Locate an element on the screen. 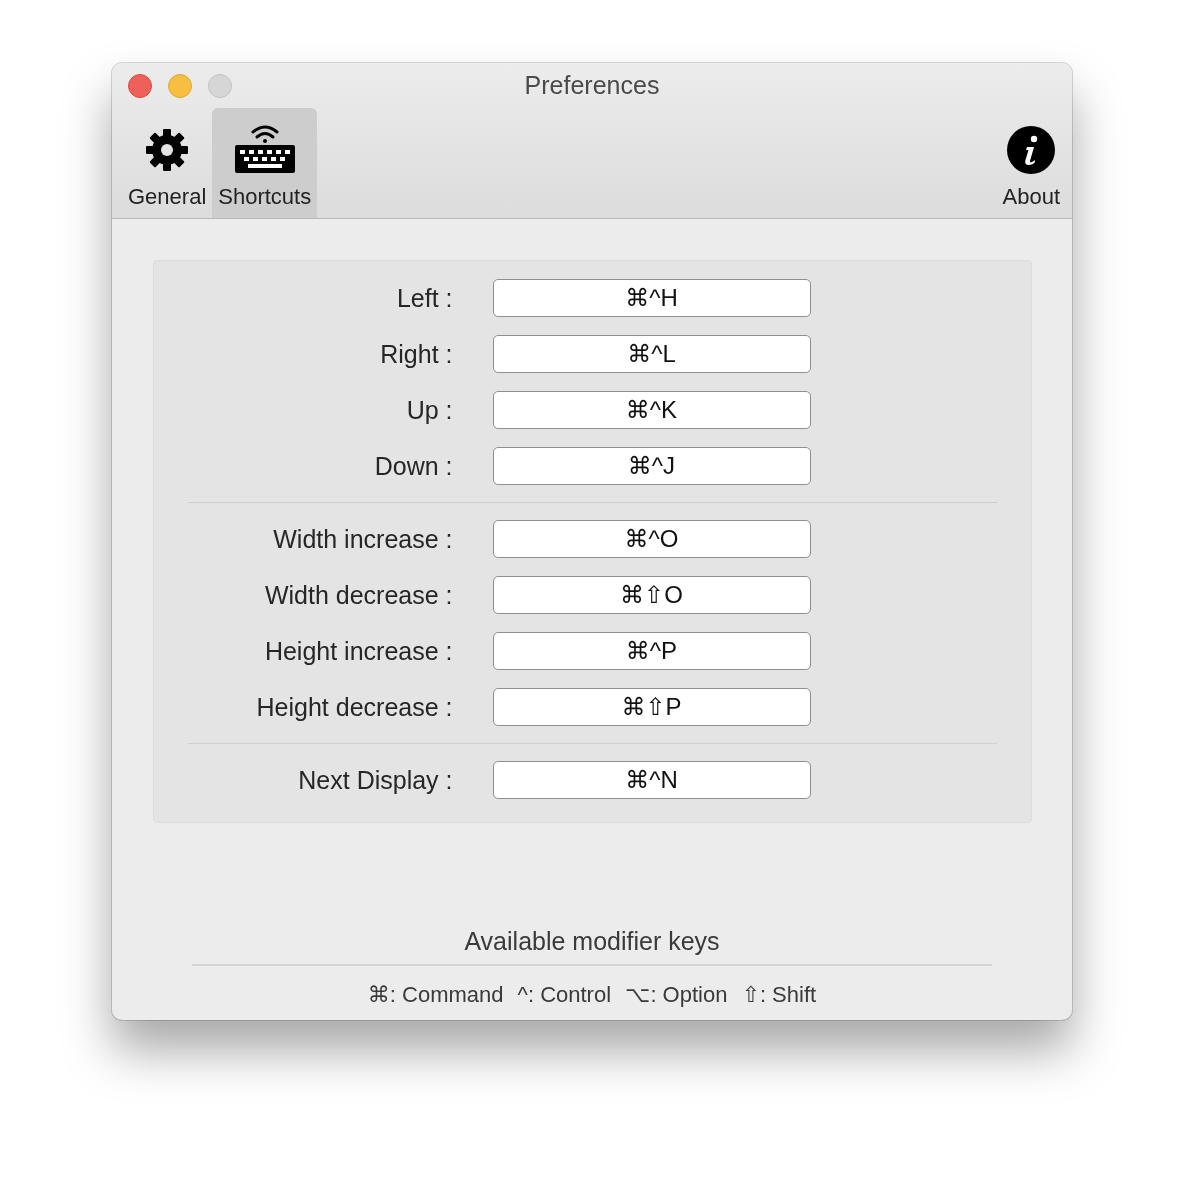  shortcut-field: ⌘^L is located at coordinates (651, 354).